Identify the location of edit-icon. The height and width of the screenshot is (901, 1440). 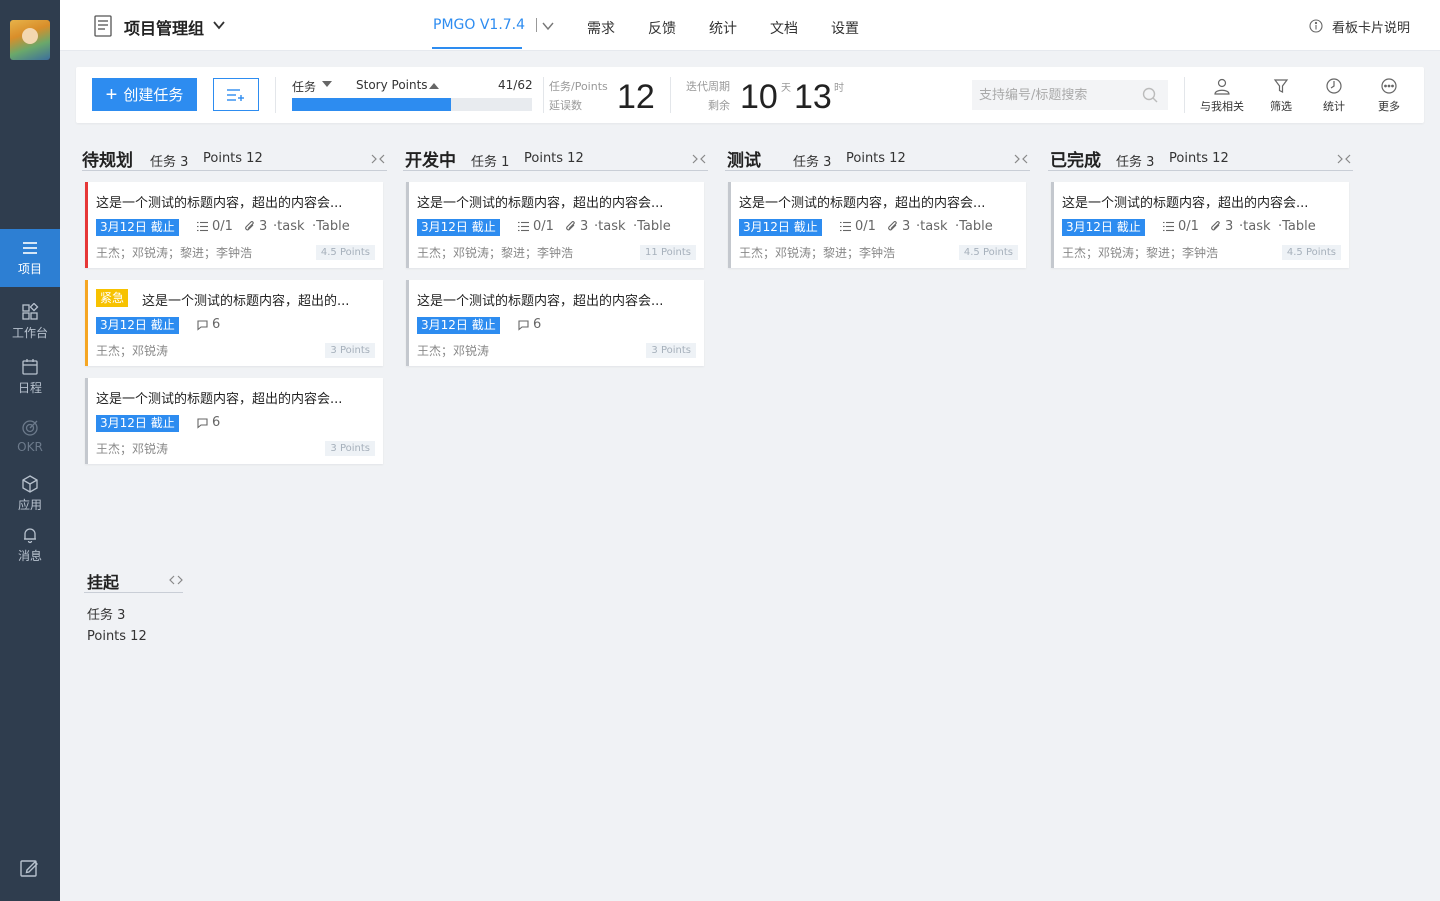
(29, 868).